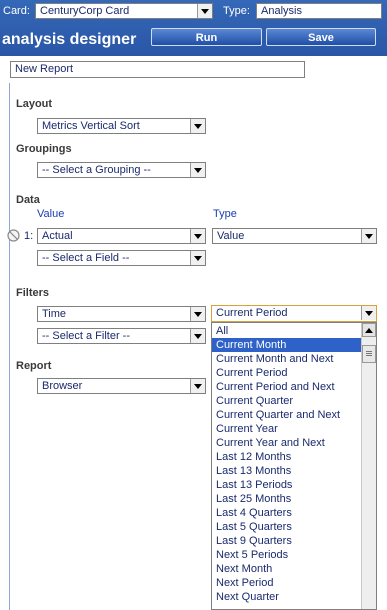  What do you see at coordinates (236, 11) in the screenshot?
I see `type-label: Type:` at bounding box center [236, 11].